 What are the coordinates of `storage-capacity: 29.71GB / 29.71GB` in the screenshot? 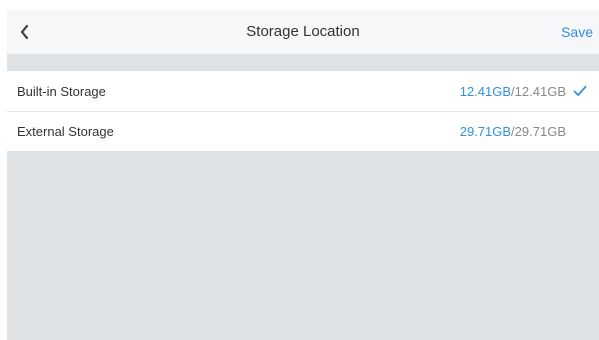 It's located at (523, 131).